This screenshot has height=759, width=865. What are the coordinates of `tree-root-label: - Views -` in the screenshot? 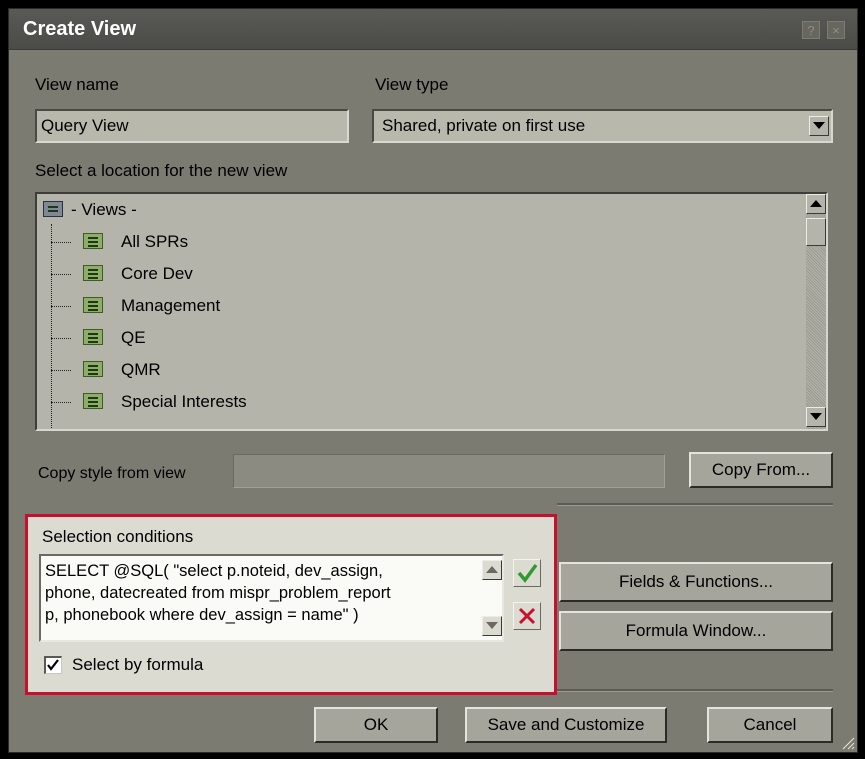 It's located at (104, 209).